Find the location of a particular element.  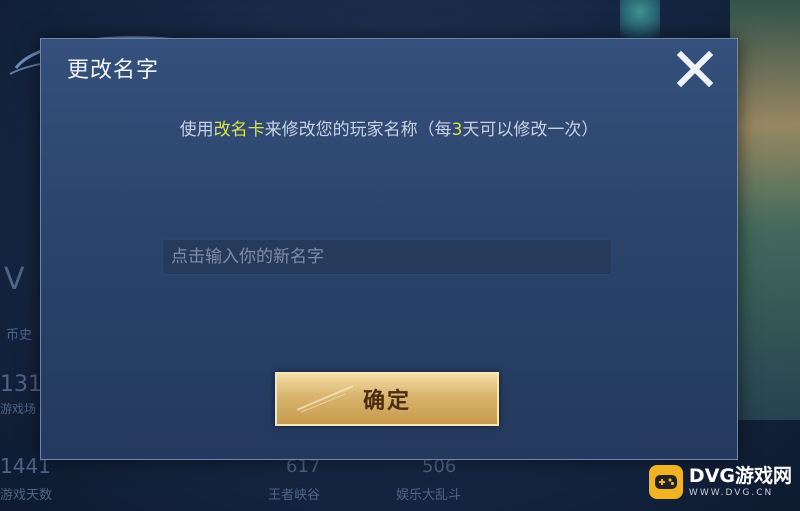

background-stat-label: 娱乐大乱斗 is located at coordinates (429, 495).